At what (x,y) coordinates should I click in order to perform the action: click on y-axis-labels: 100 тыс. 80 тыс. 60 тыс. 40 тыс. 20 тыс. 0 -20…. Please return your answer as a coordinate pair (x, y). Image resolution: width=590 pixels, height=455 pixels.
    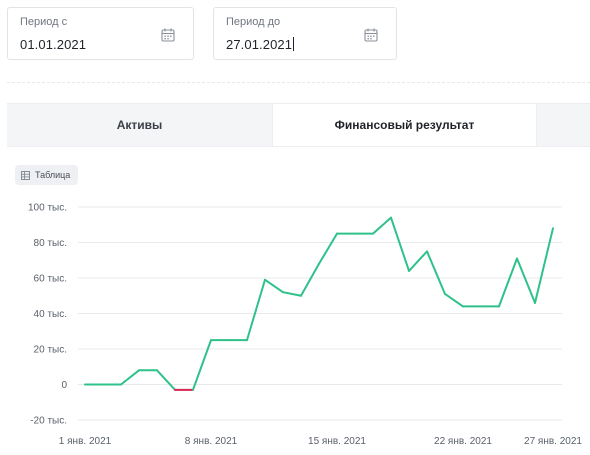
    Looking at the image, I should click on (47, 315).